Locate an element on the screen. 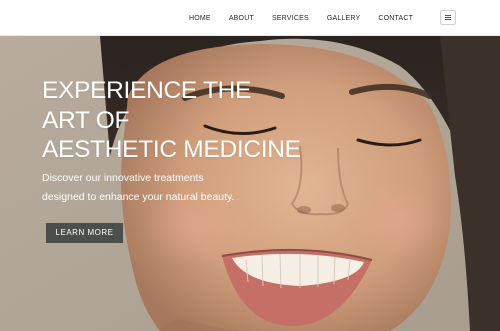 This screenshot has height=331, width=500. hero-subtitle-line: Discover our innovative treatments is located at coordinates (123, 177).